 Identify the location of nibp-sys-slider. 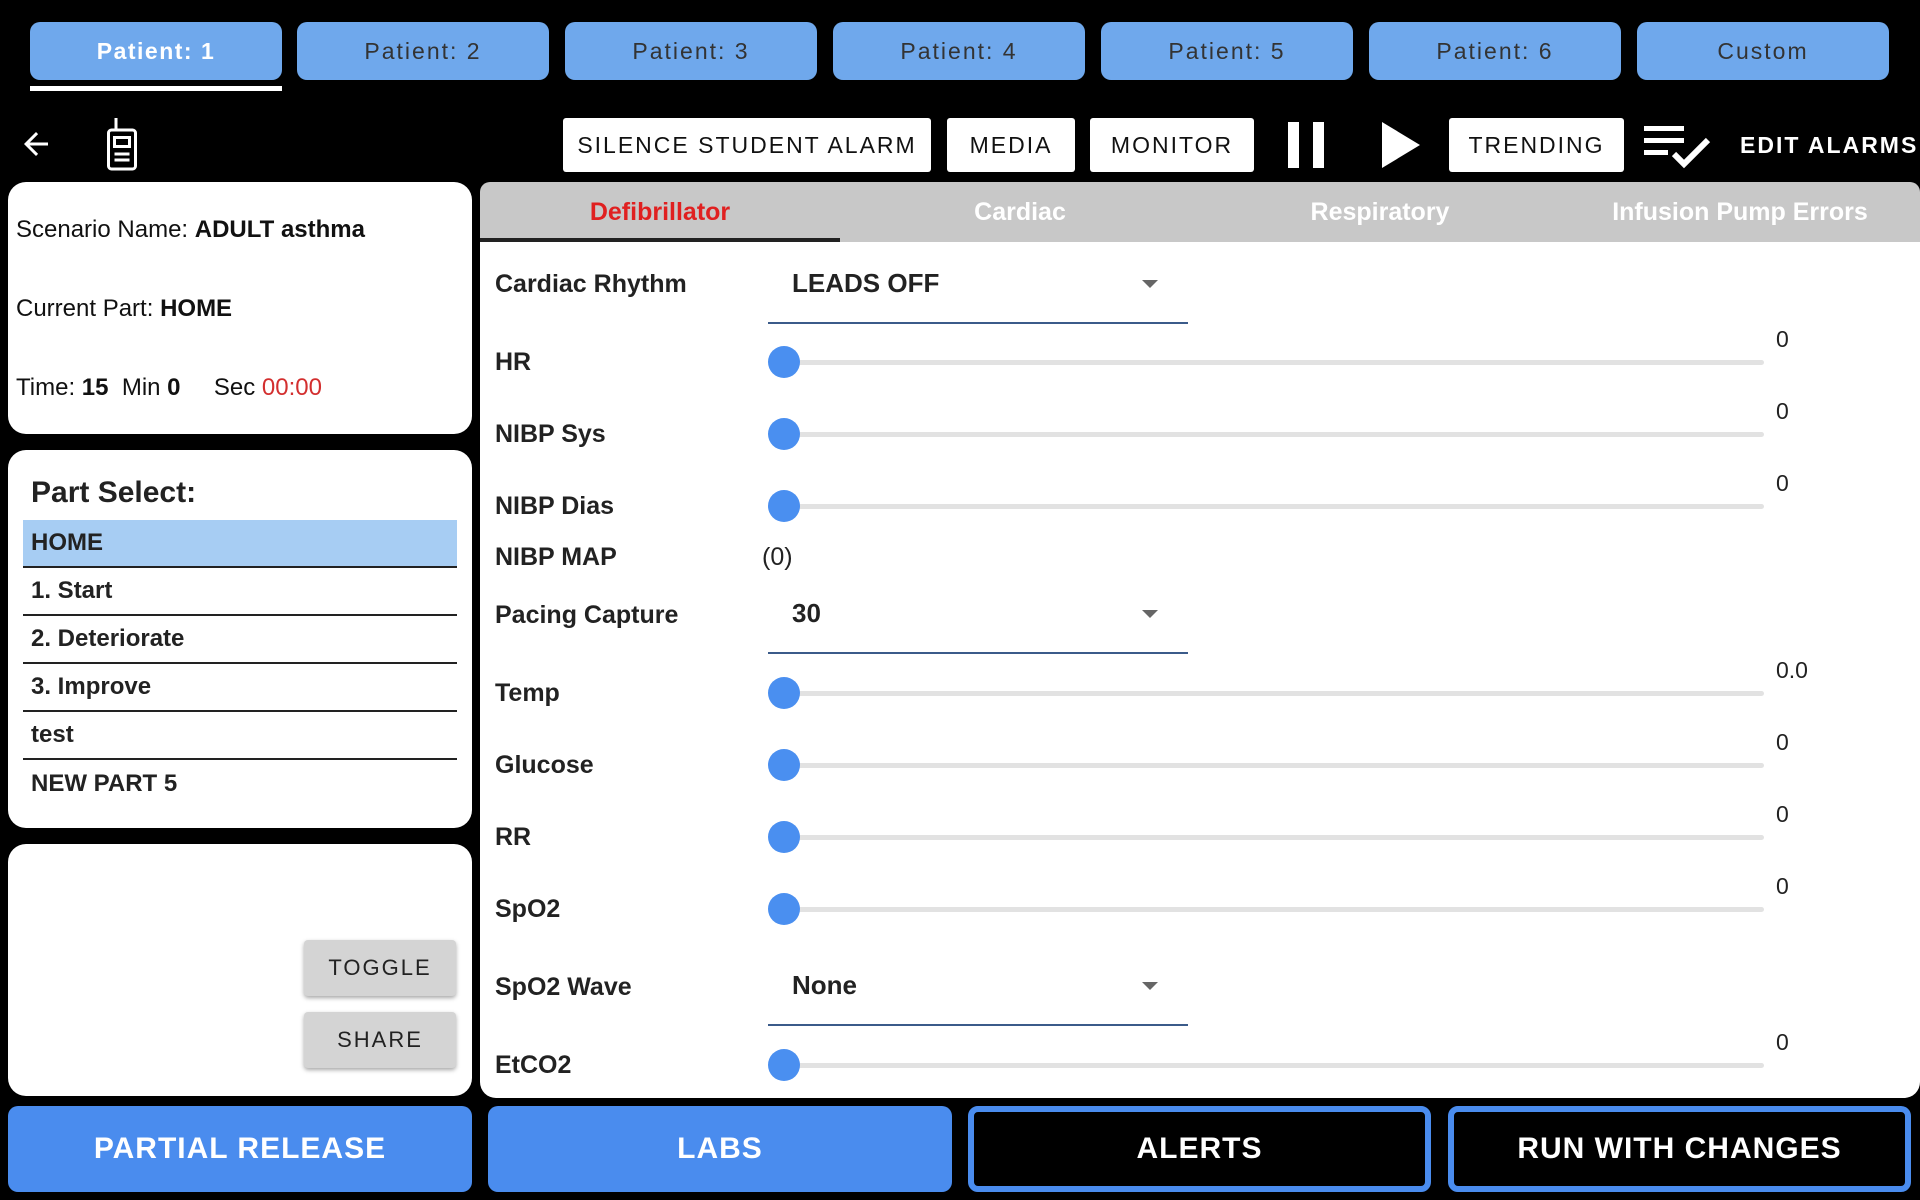
(1344, 434).